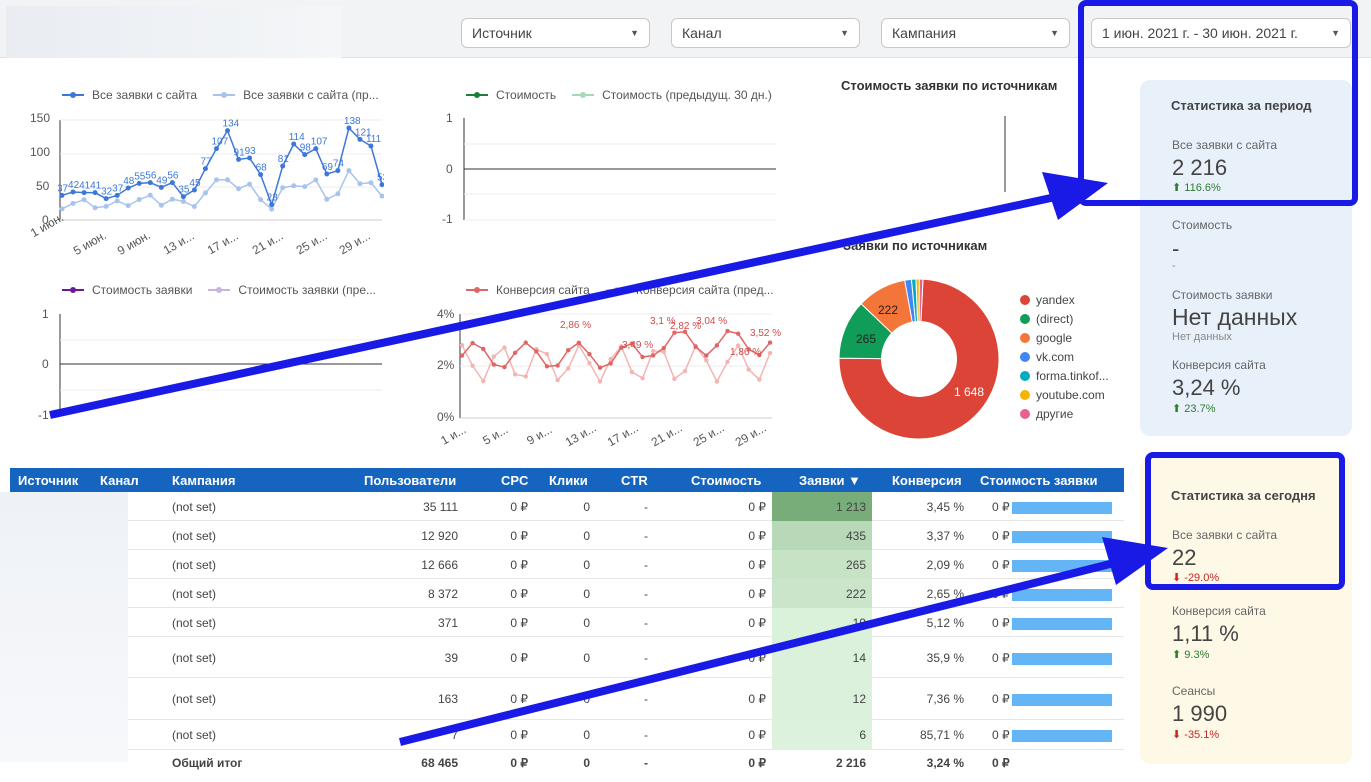  Describe the element at coordinates (1222, 295) in the screenshot. I see `kpi-label: Стоимость заявки` at that location.